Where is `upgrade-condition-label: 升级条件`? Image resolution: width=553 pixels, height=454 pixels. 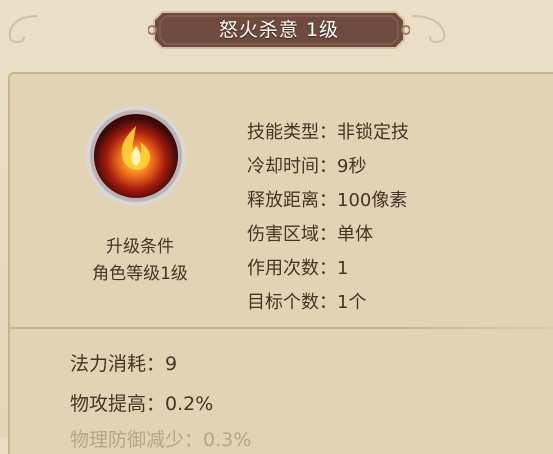 upgrade-condition-label: 升级条件 is located at coordinates (140, 247).